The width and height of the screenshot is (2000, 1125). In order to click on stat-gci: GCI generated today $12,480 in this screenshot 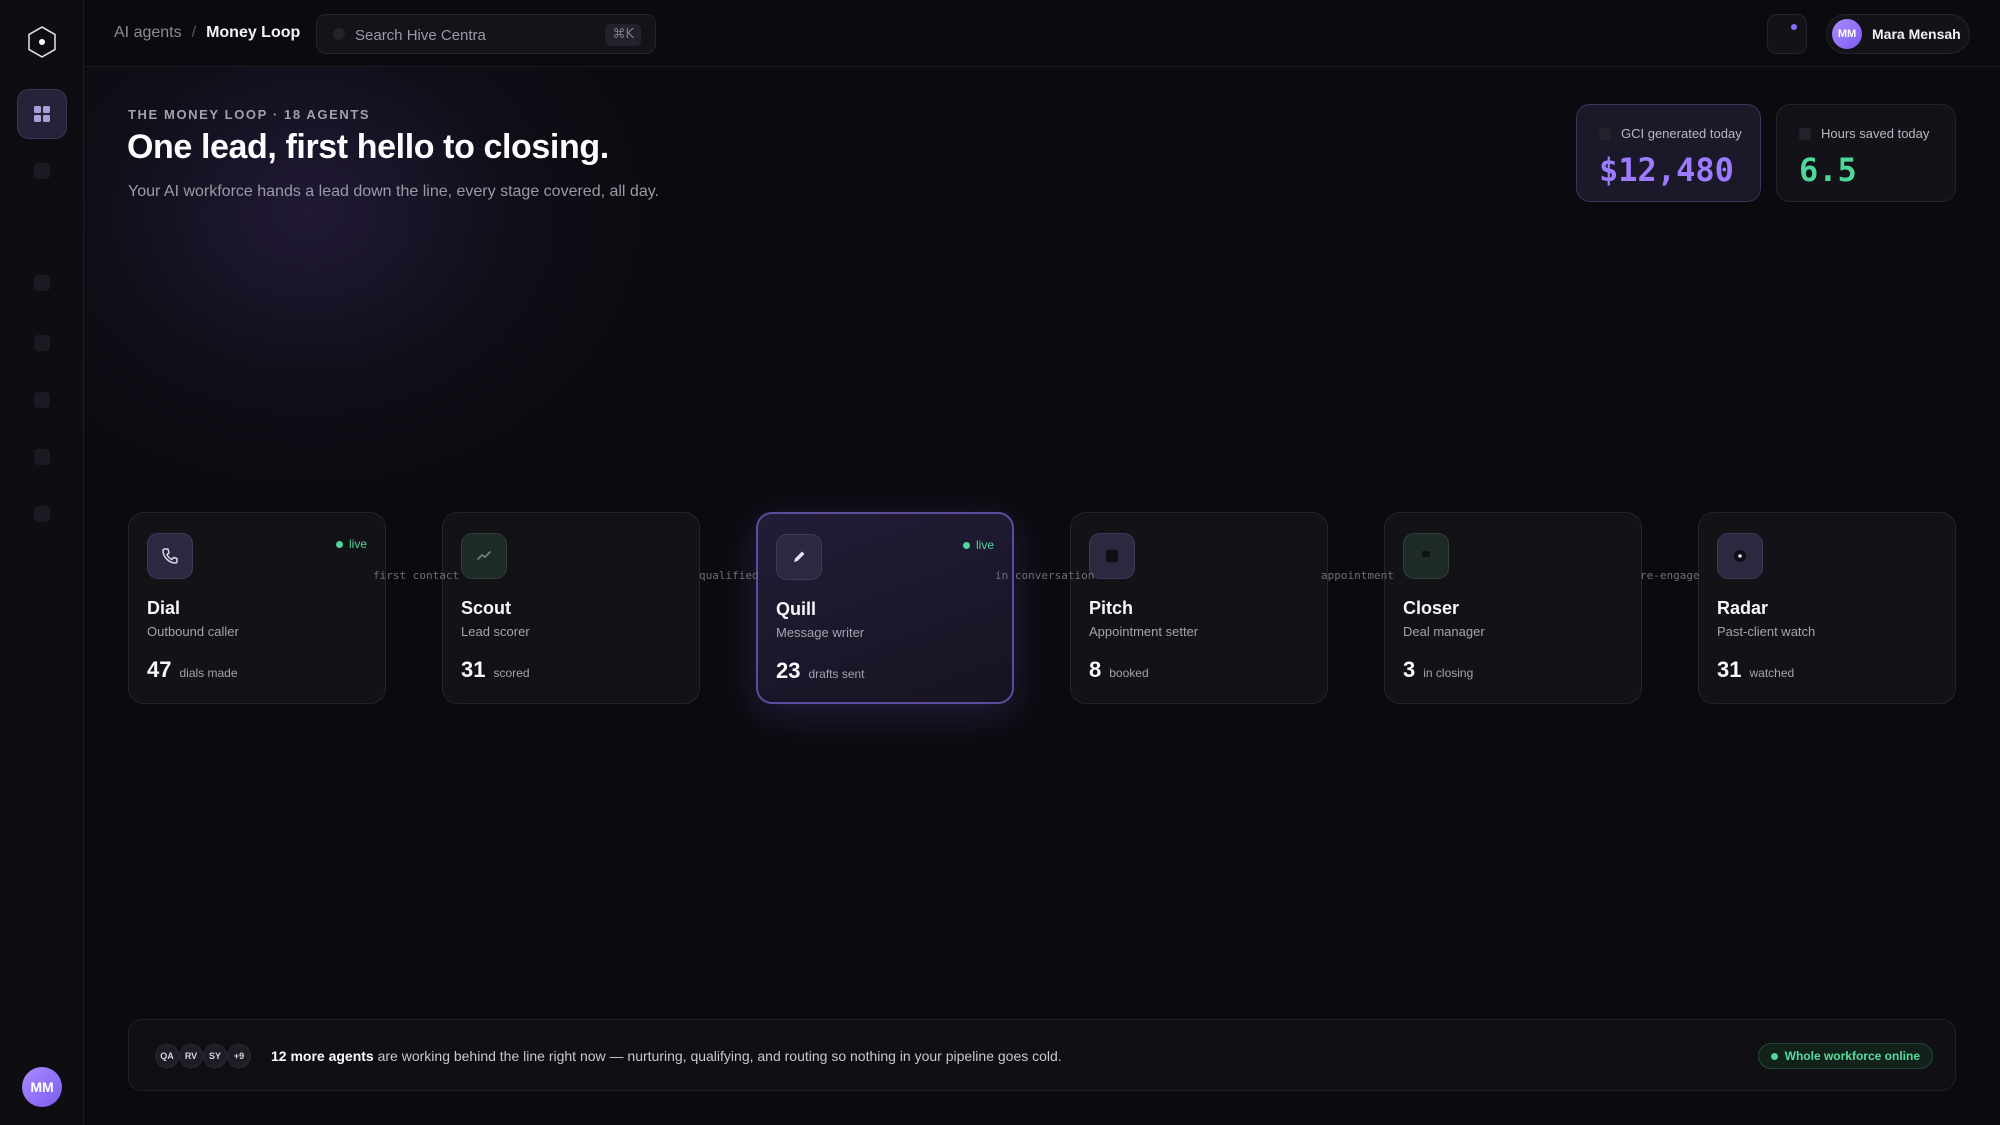, I will do `click(1668, 153)`.